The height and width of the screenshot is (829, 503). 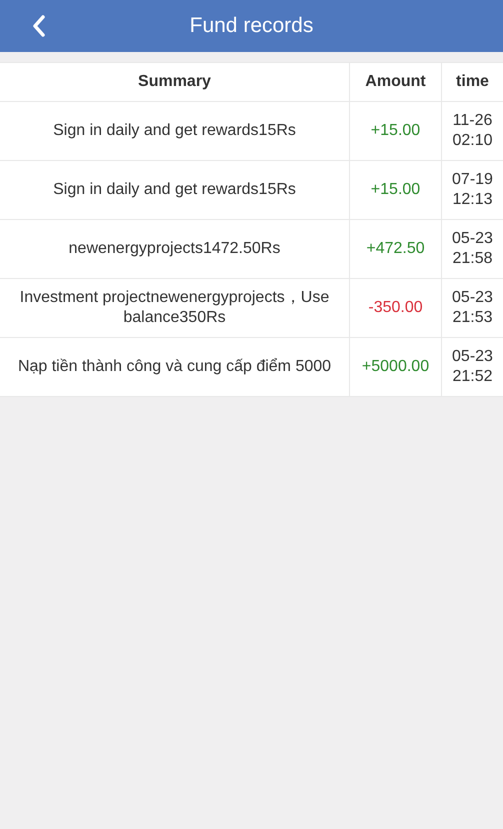 What do you see at coordinates (175, 82) in the screenshot?
I see `column-header: Summary` at bounding box center [175, 82].